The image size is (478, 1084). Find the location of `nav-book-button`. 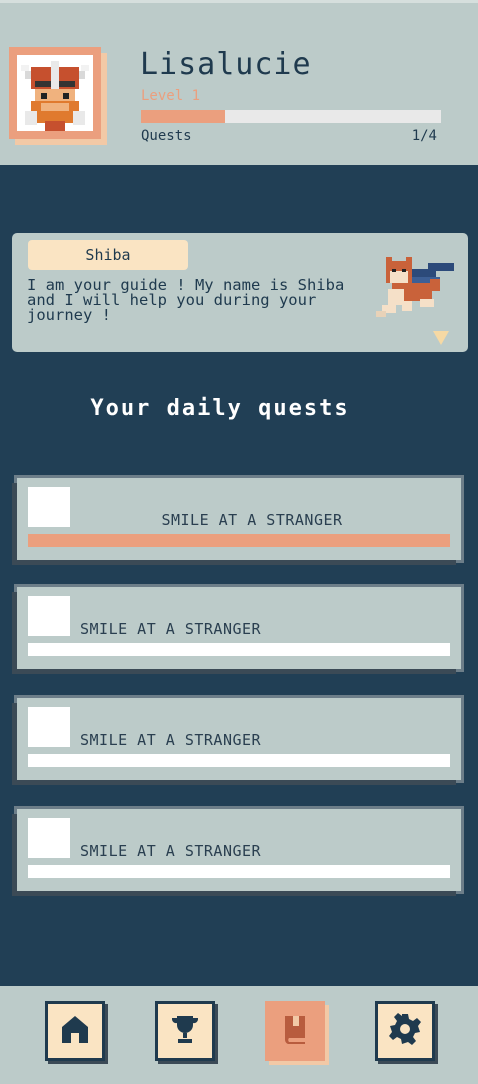

nav-book-button is located at coordinates (295, 1031).